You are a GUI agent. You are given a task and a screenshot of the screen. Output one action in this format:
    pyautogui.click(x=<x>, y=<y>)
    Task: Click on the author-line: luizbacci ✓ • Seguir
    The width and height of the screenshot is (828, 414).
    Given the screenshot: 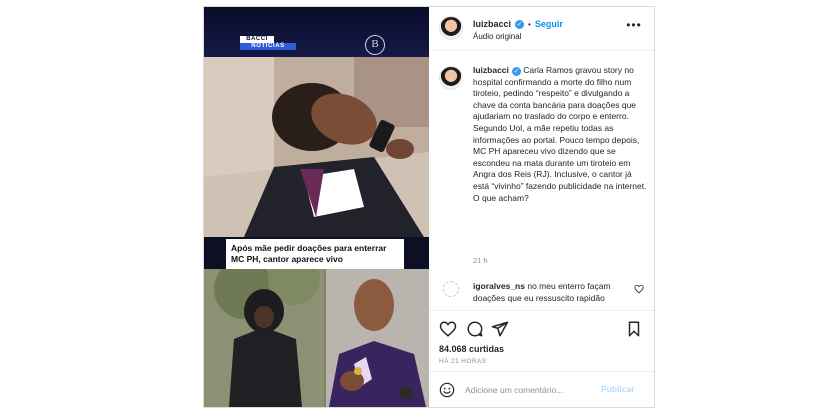 What is the action you would take?
    pyautogui.click(x=518, y=24)
    